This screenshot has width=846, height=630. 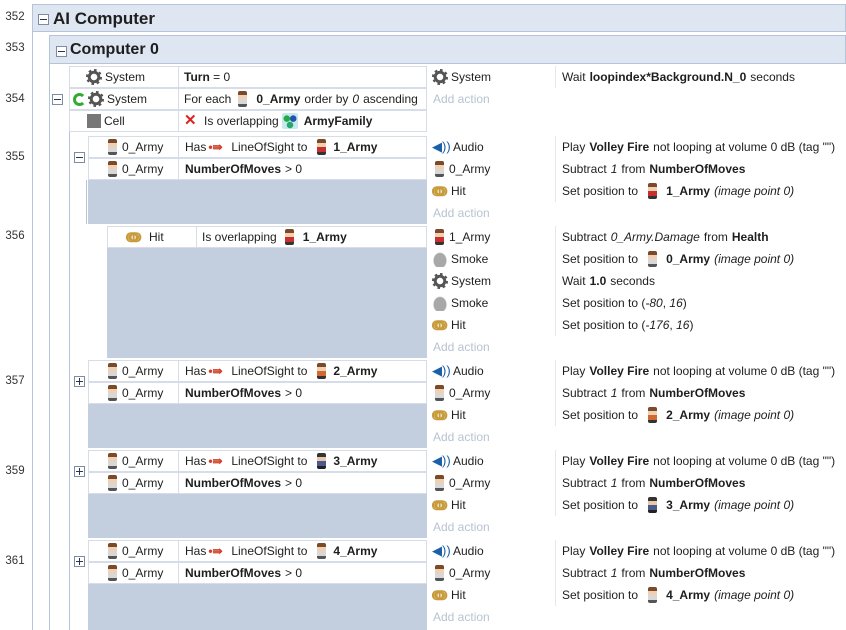 I want to click on group-ai-computer: AI Computer, so click(x=439, y=18).